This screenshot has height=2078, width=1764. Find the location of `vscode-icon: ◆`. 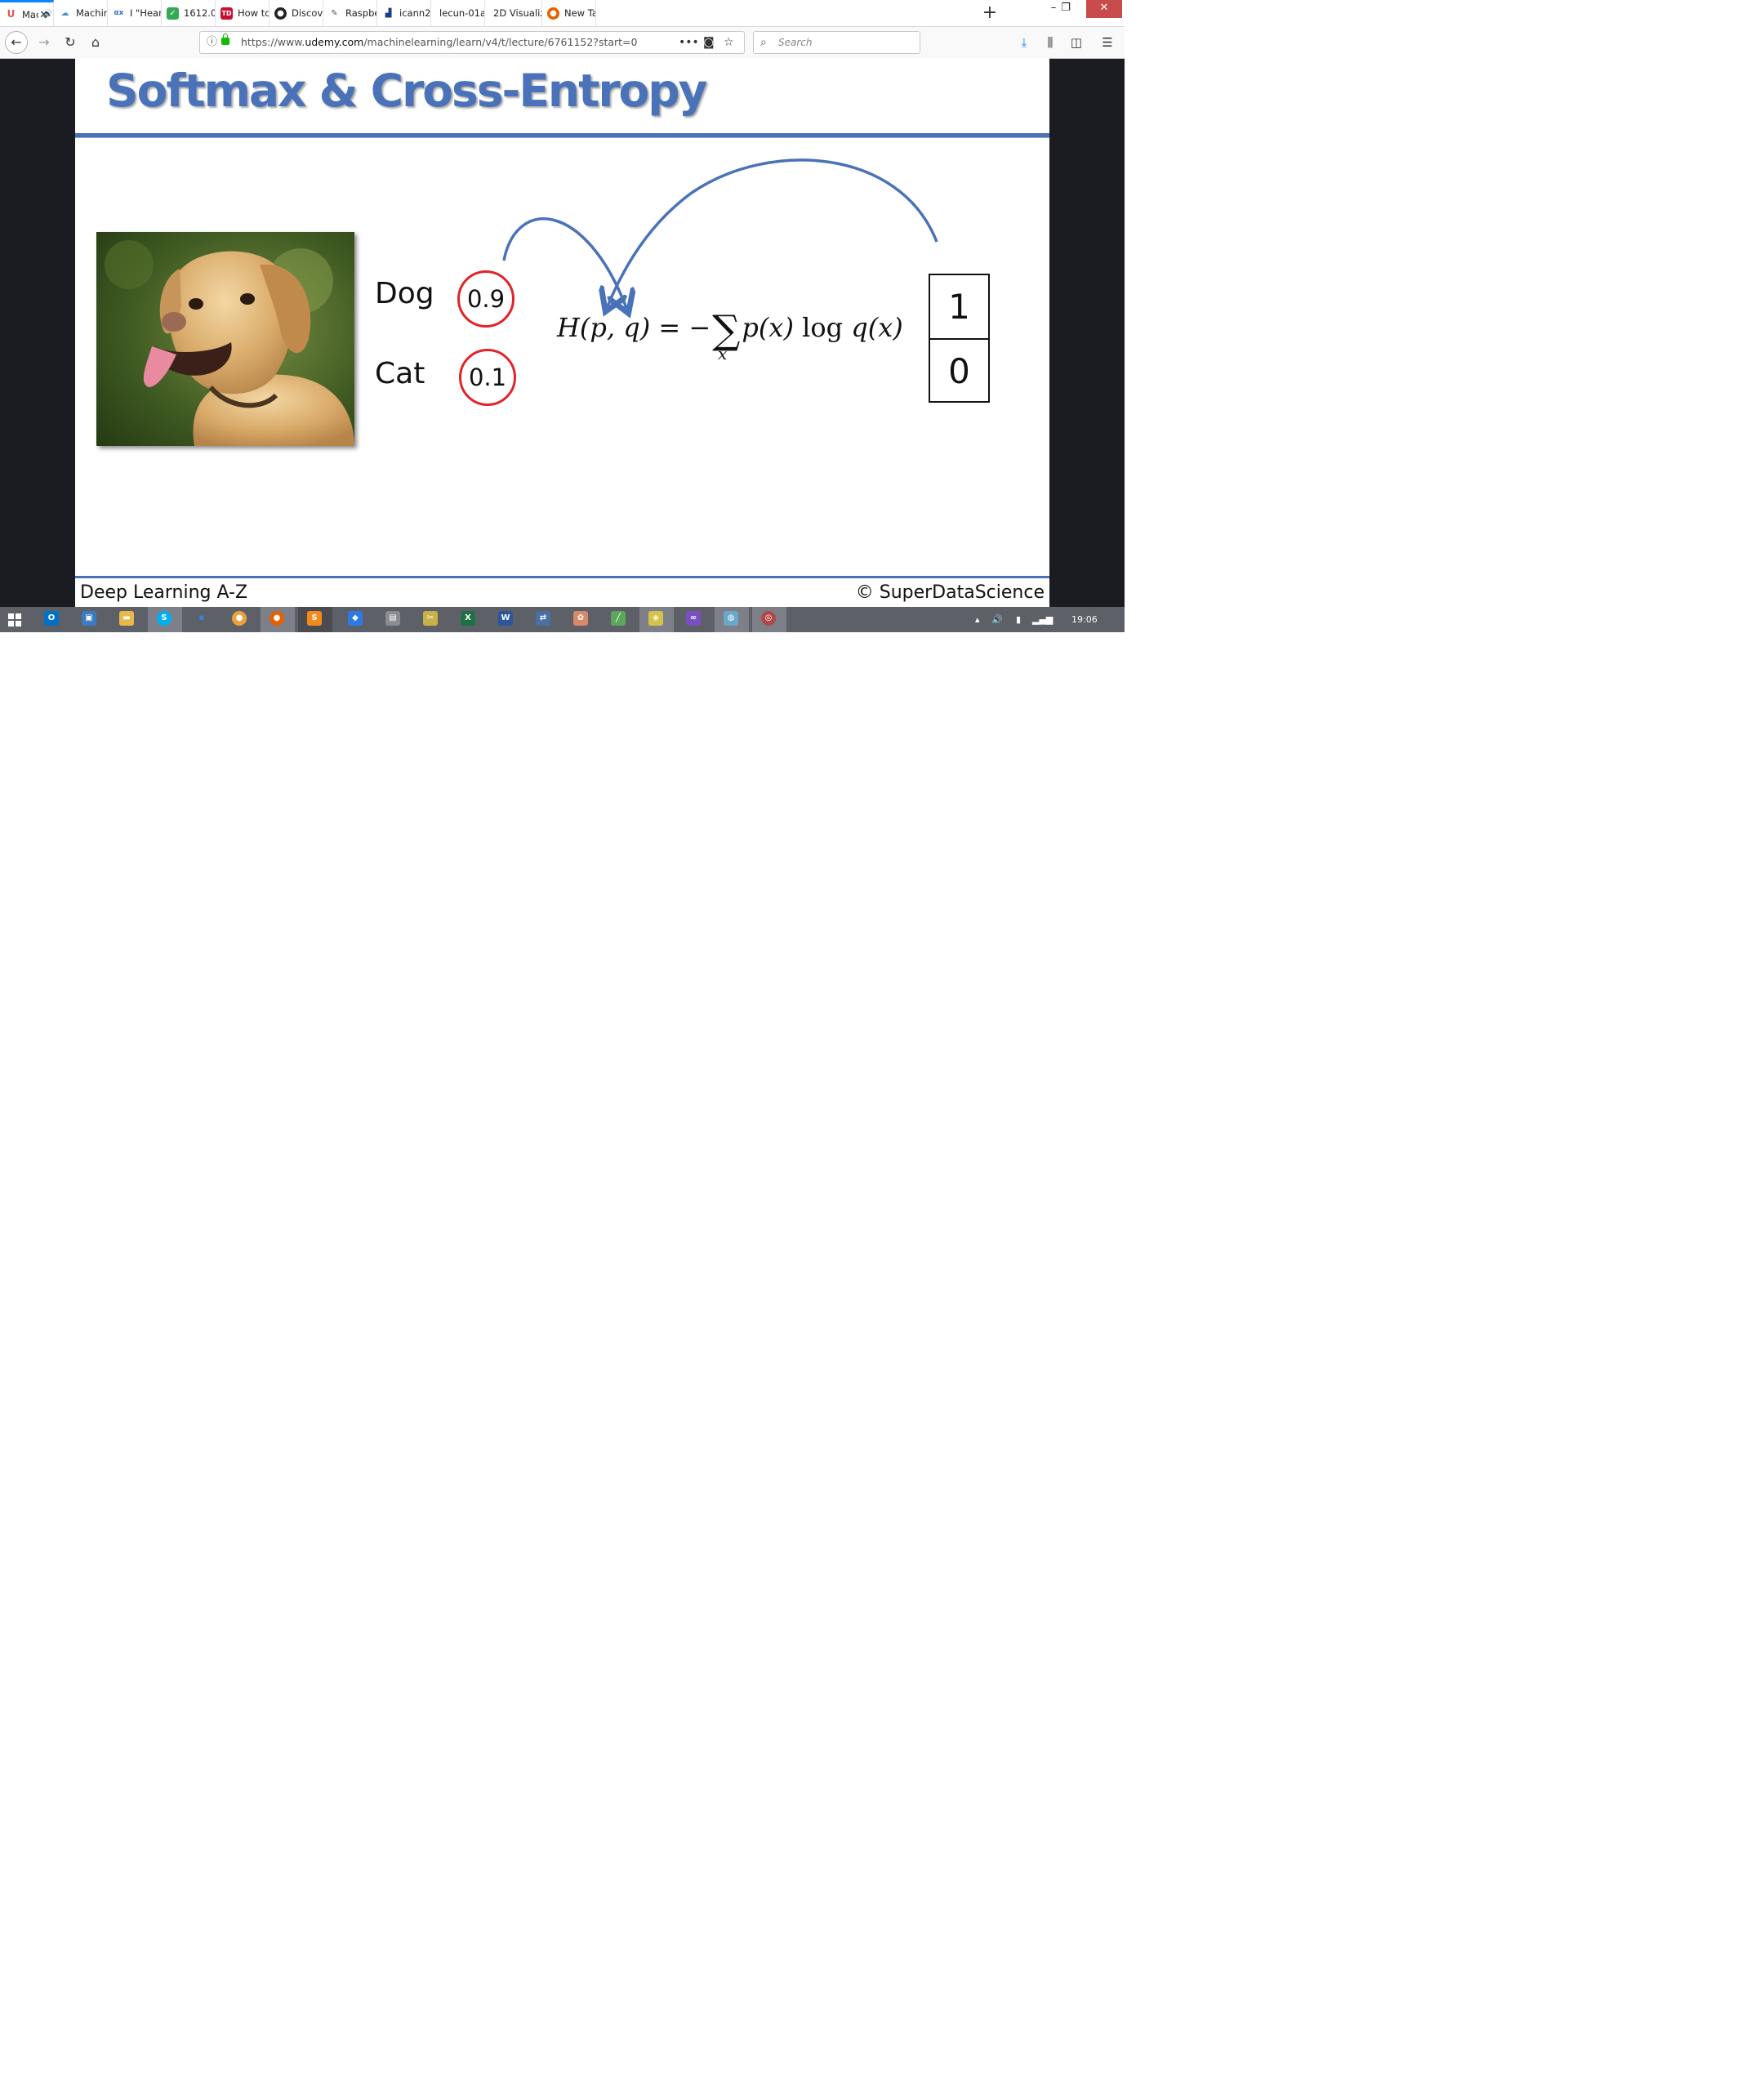

vscode-icon: ◆ is located at coordinates (355, 618).